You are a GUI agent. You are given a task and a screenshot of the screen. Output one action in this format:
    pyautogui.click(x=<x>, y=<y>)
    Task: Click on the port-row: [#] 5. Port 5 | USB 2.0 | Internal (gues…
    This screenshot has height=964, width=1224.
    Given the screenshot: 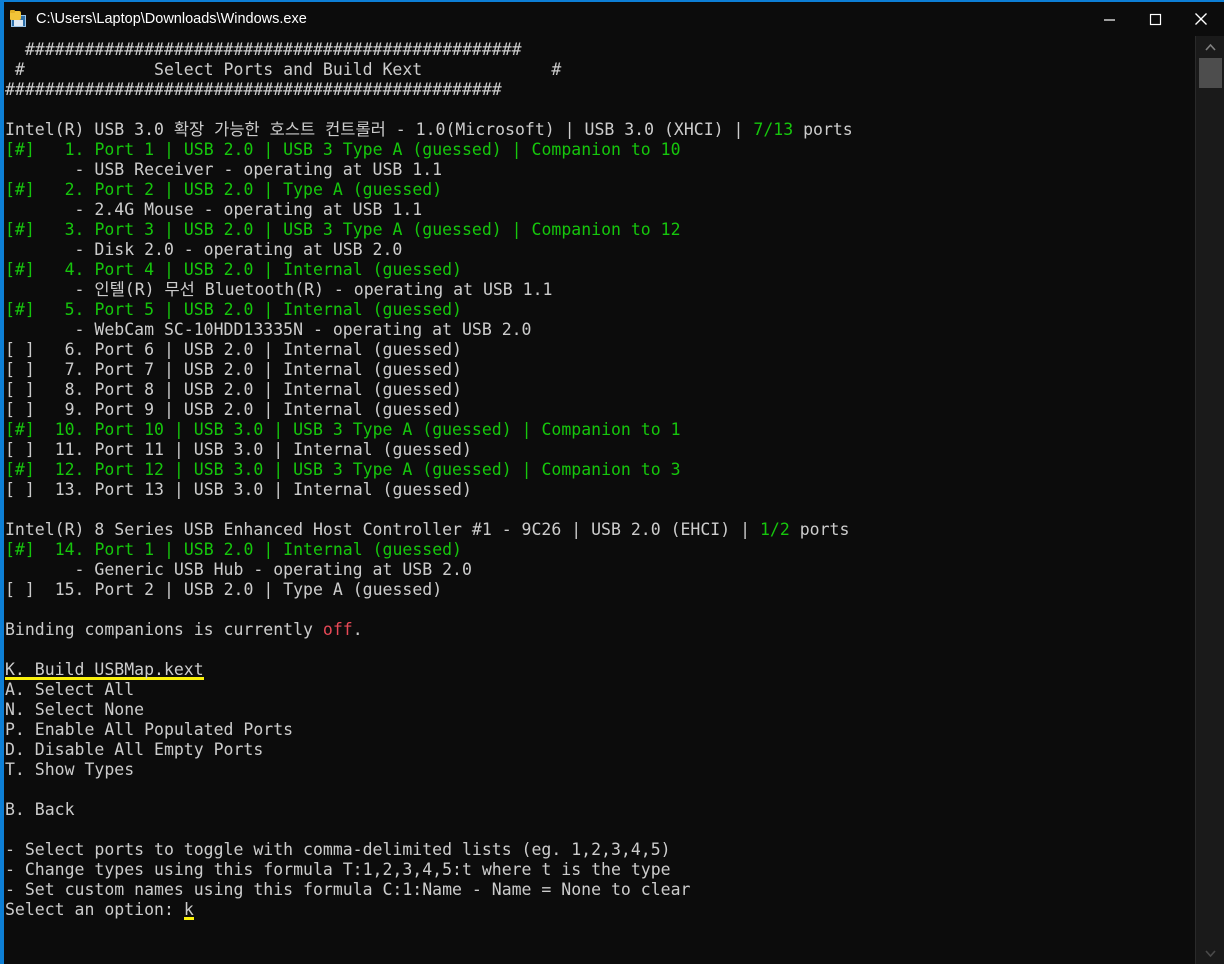 What is the action you would take?
    pyautogui.click(x=599, y=310)
    